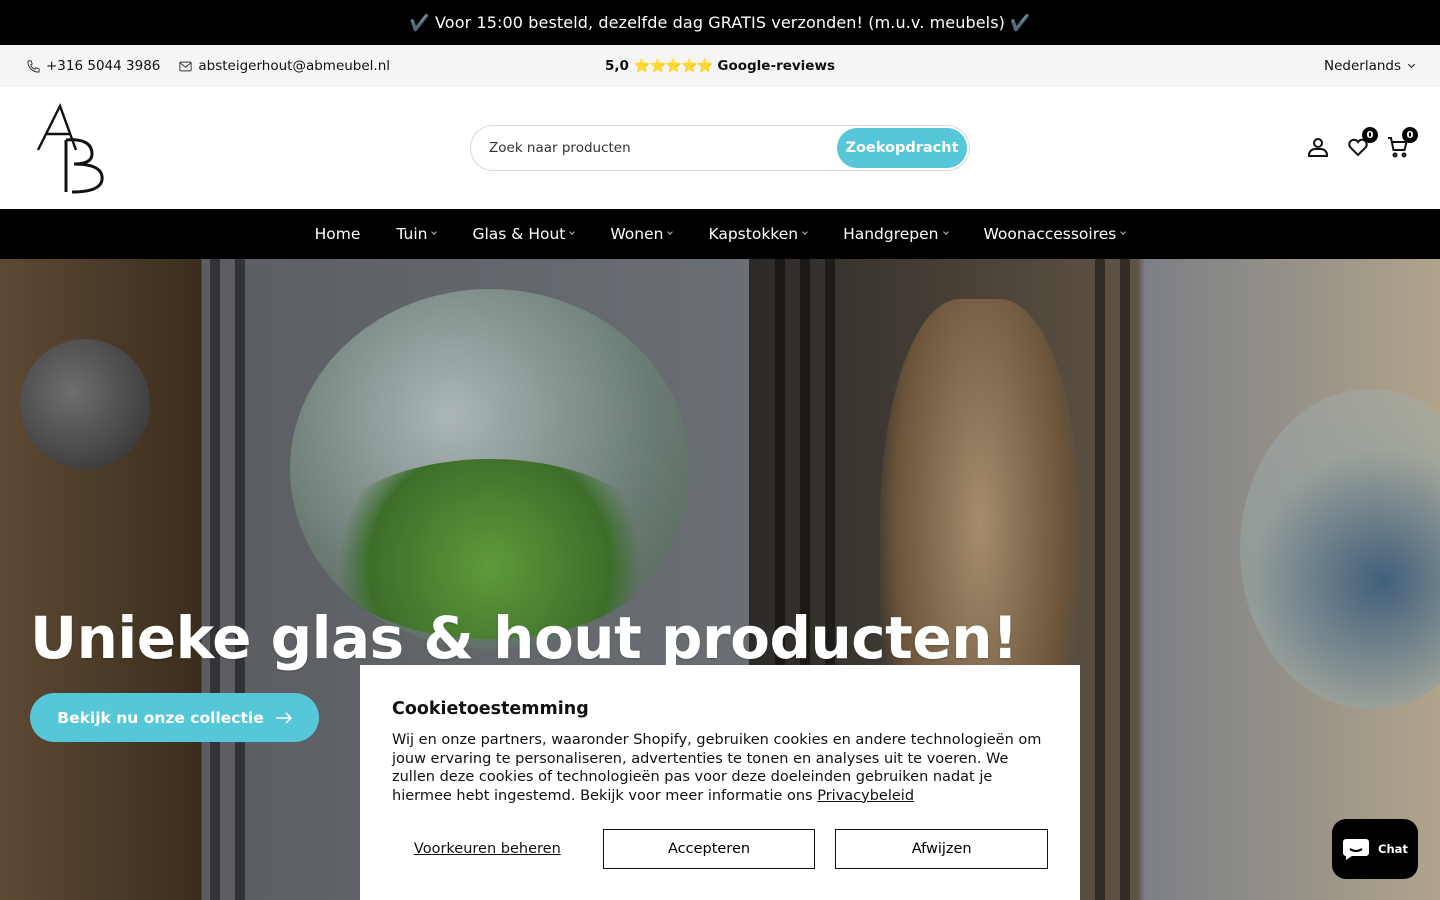 The width and height of the screenshot is (1440, 900). I want to click on nav-label: Home, so click(337, 234).